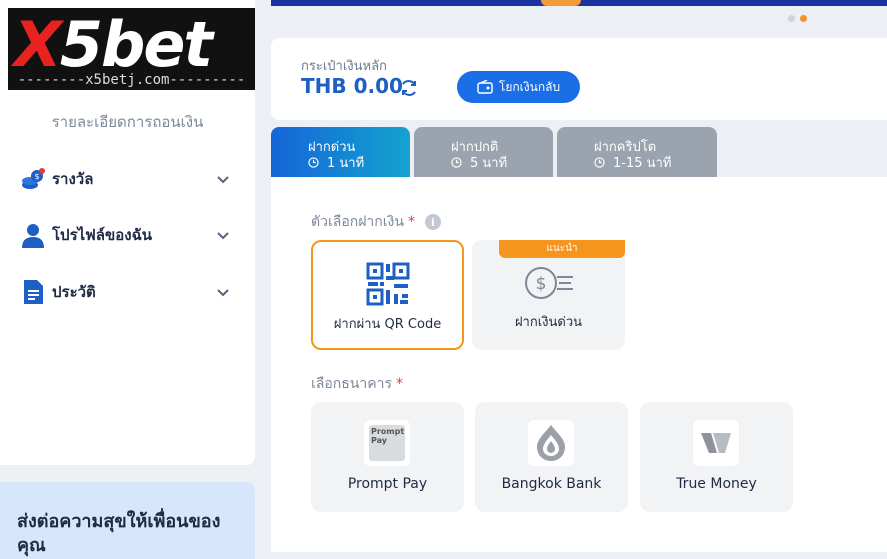  I want to click on wallet-transfer-icon, so click(485, 87).